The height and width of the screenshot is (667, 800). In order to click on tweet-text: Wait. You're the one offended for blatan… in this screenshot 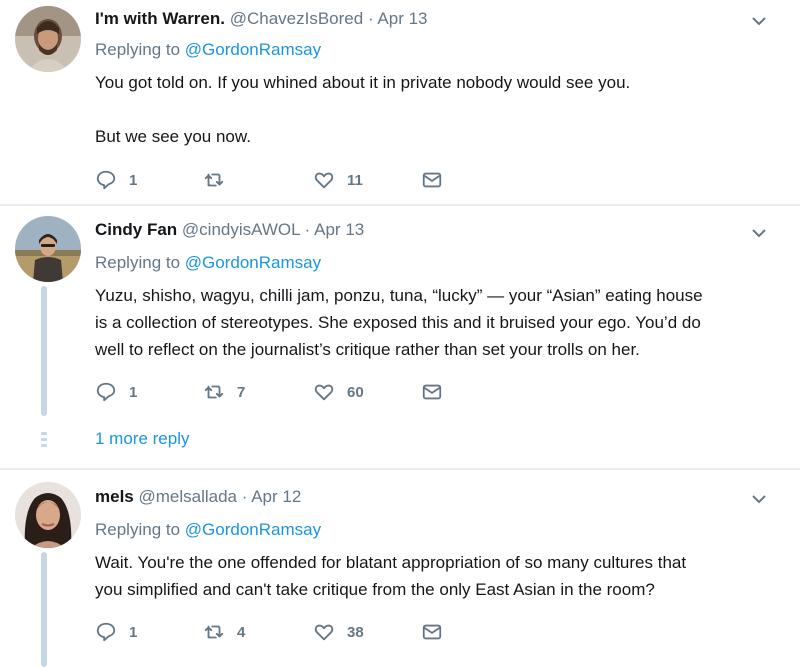, I will do `click(440, 576)`.